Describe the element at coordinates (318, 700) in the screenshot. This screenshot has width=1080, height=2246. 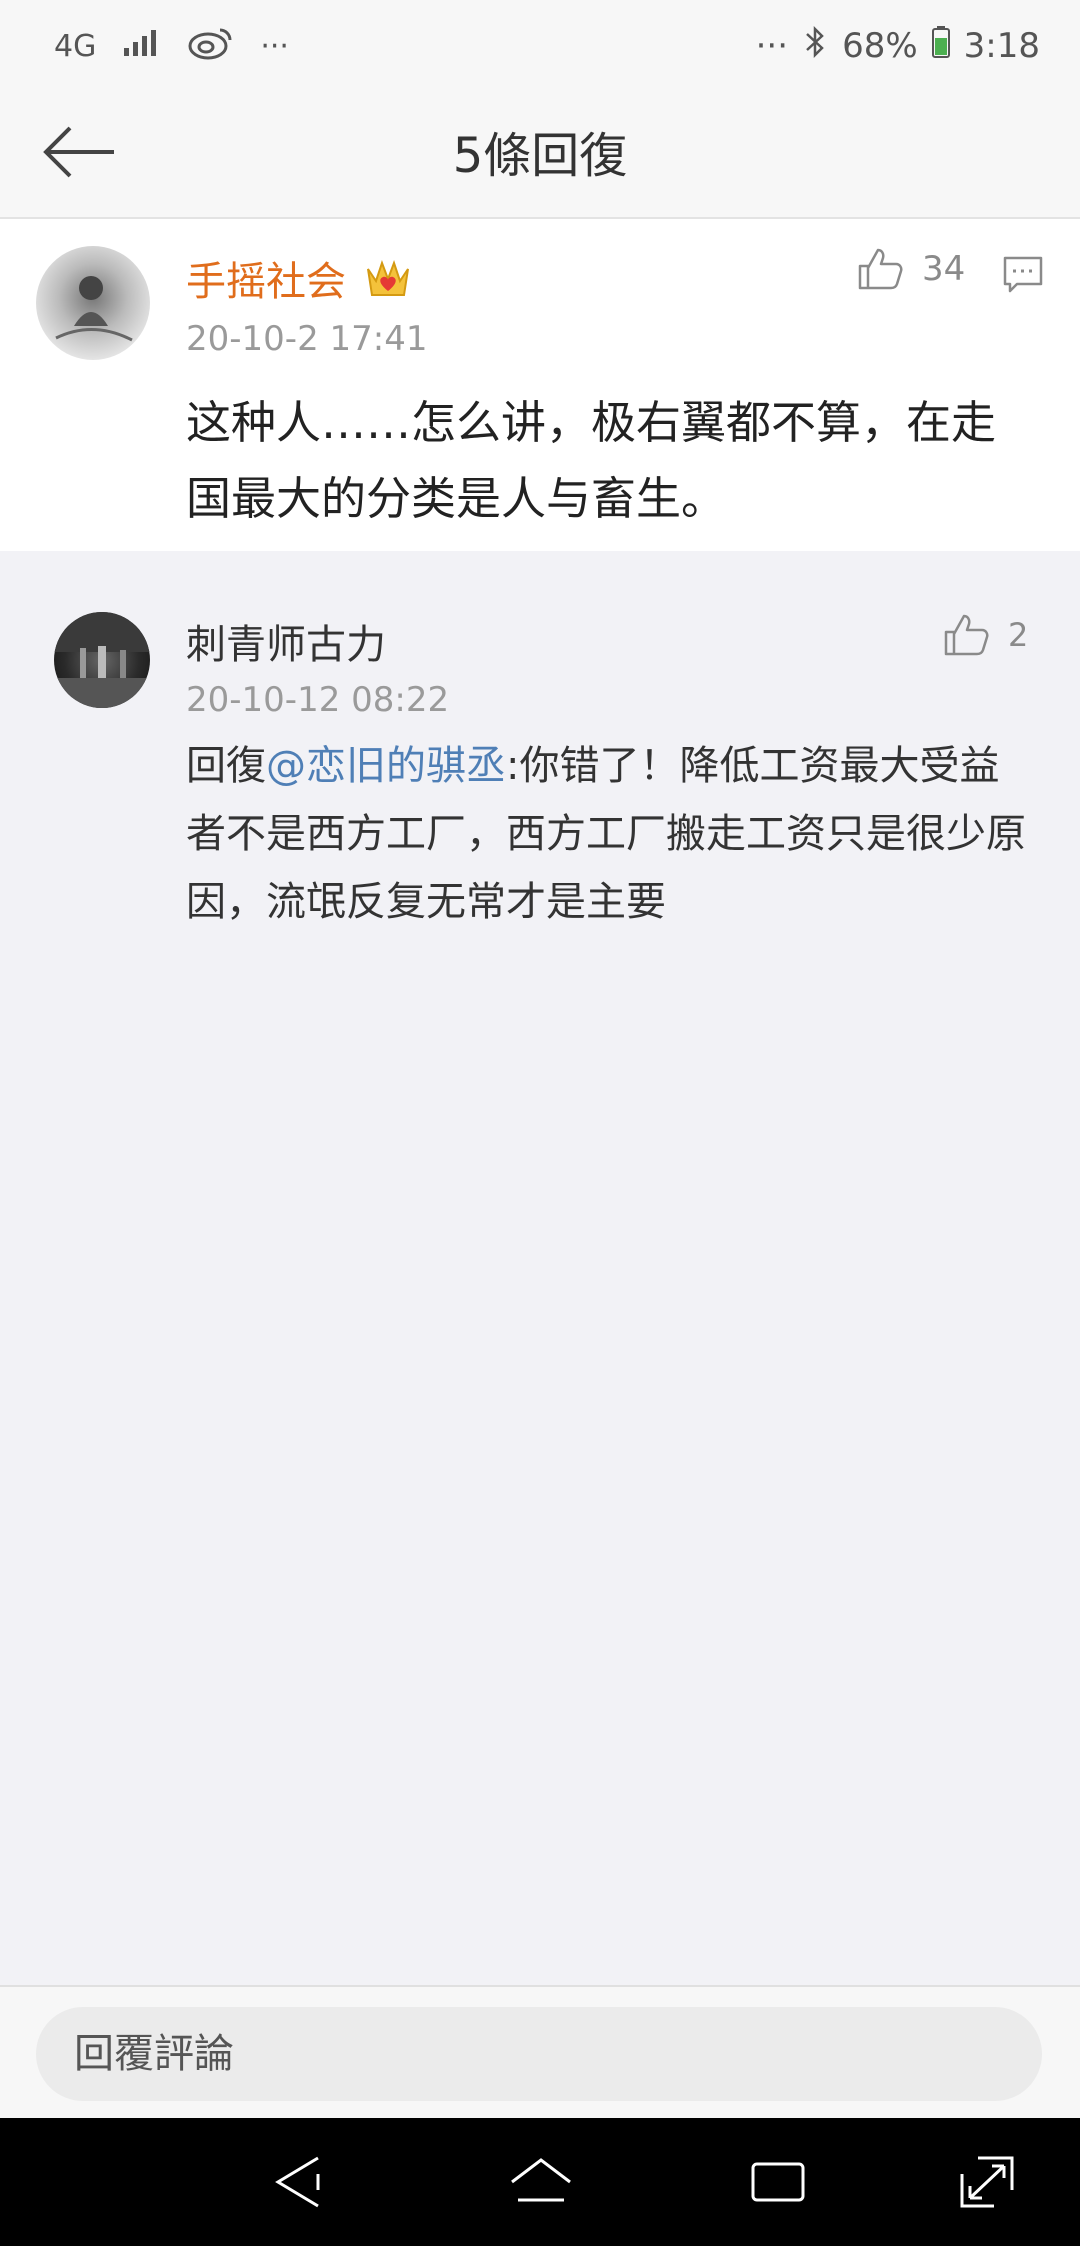
I see `timestamp: 20-10-12 08:22` at that location.